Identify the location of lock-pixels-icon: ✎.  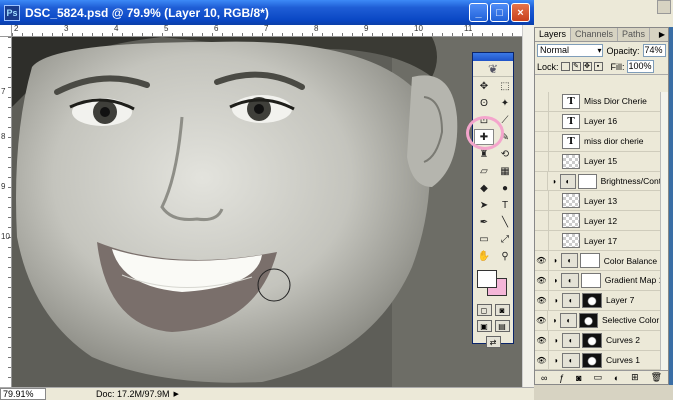
(576, 66).